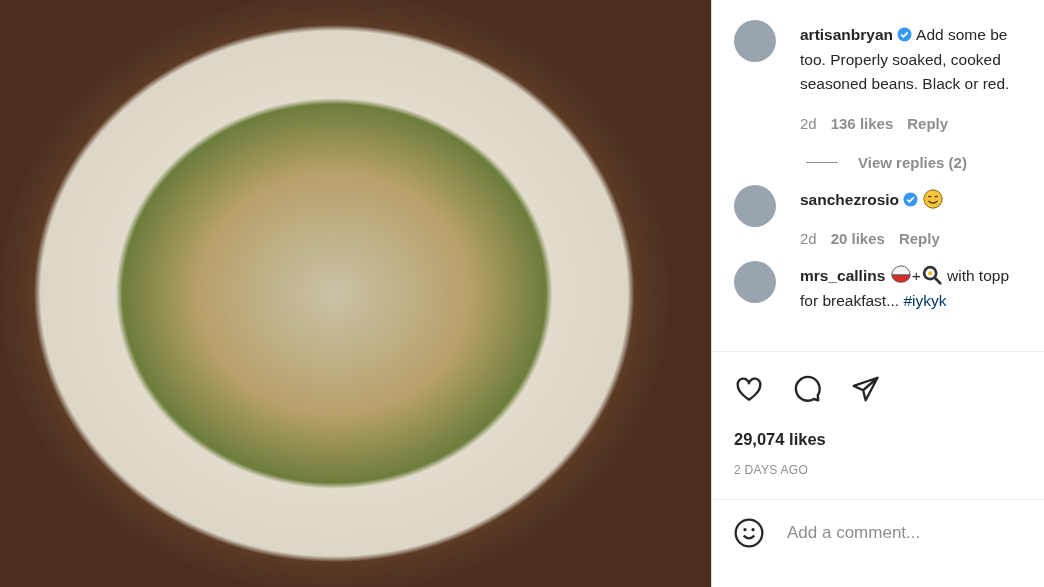 This screenshot has height=587, width=1044. Describe the element at coordinates (807, 389) in the screenshot. I see `comment-button` at that location.